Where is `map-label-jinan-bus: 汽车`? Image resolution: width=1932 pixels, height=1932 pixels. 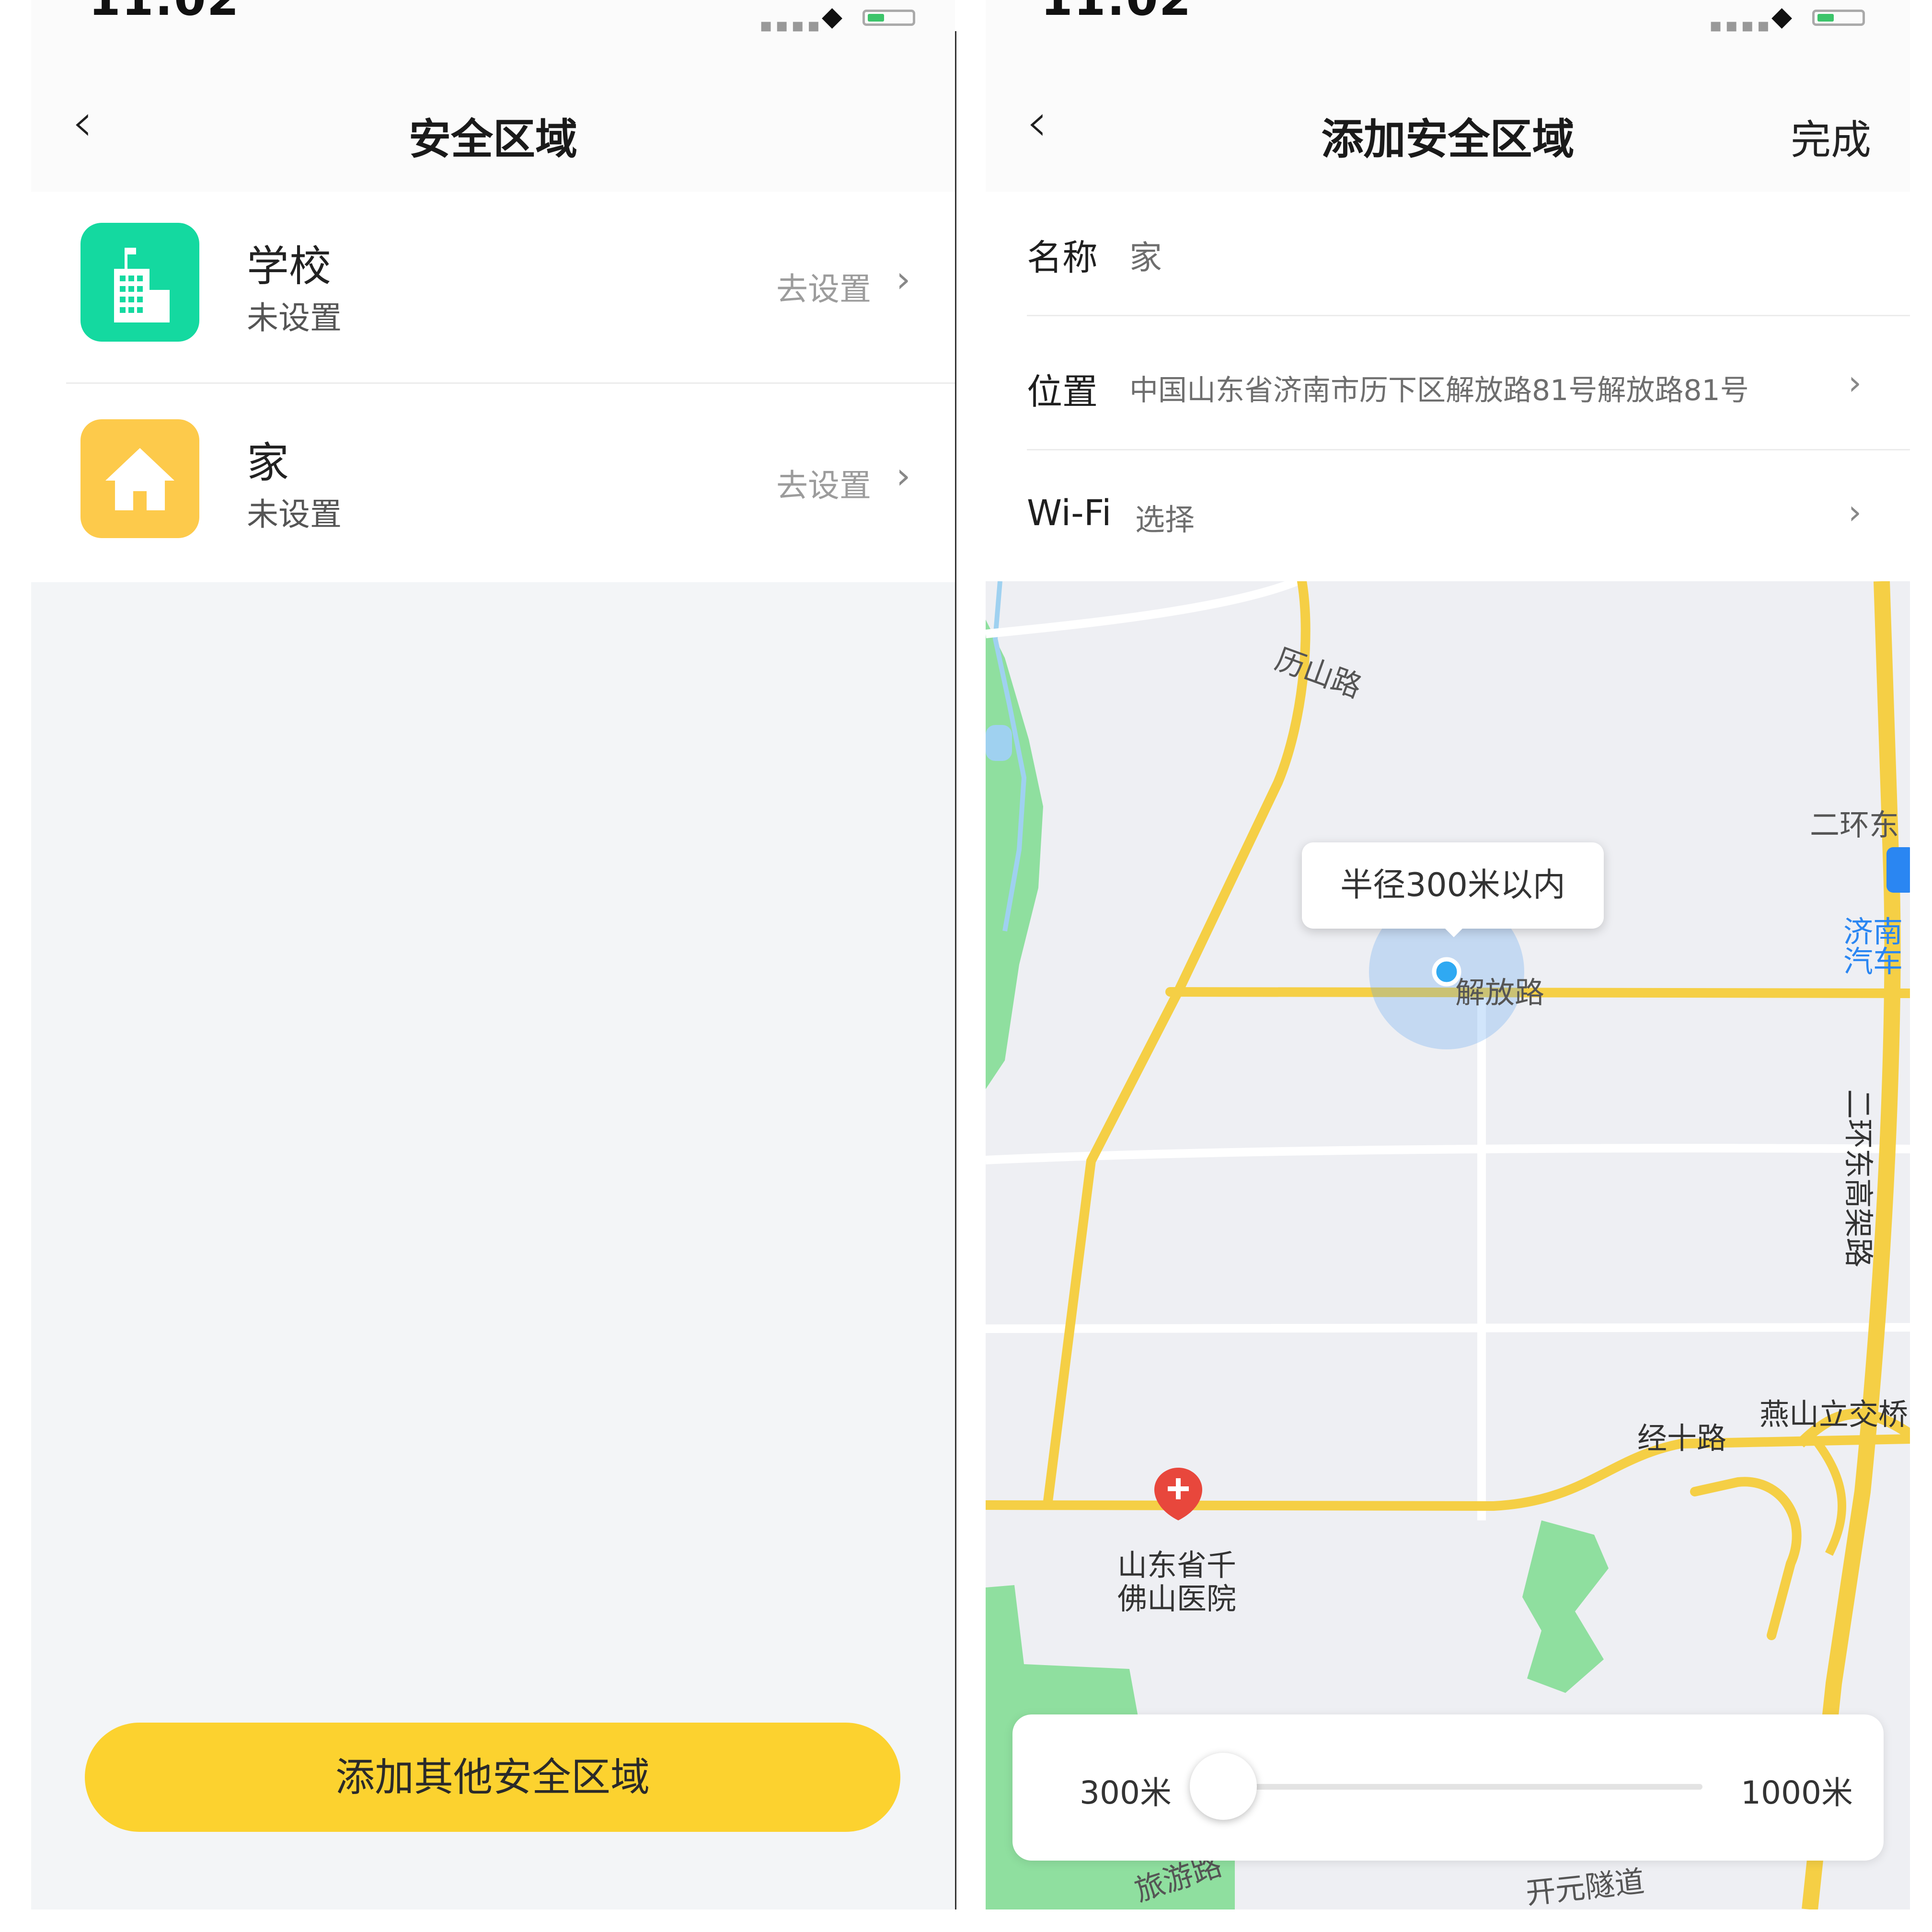 map-label-jinan-bus: 汽车 is located at coordinates (1873, 961).